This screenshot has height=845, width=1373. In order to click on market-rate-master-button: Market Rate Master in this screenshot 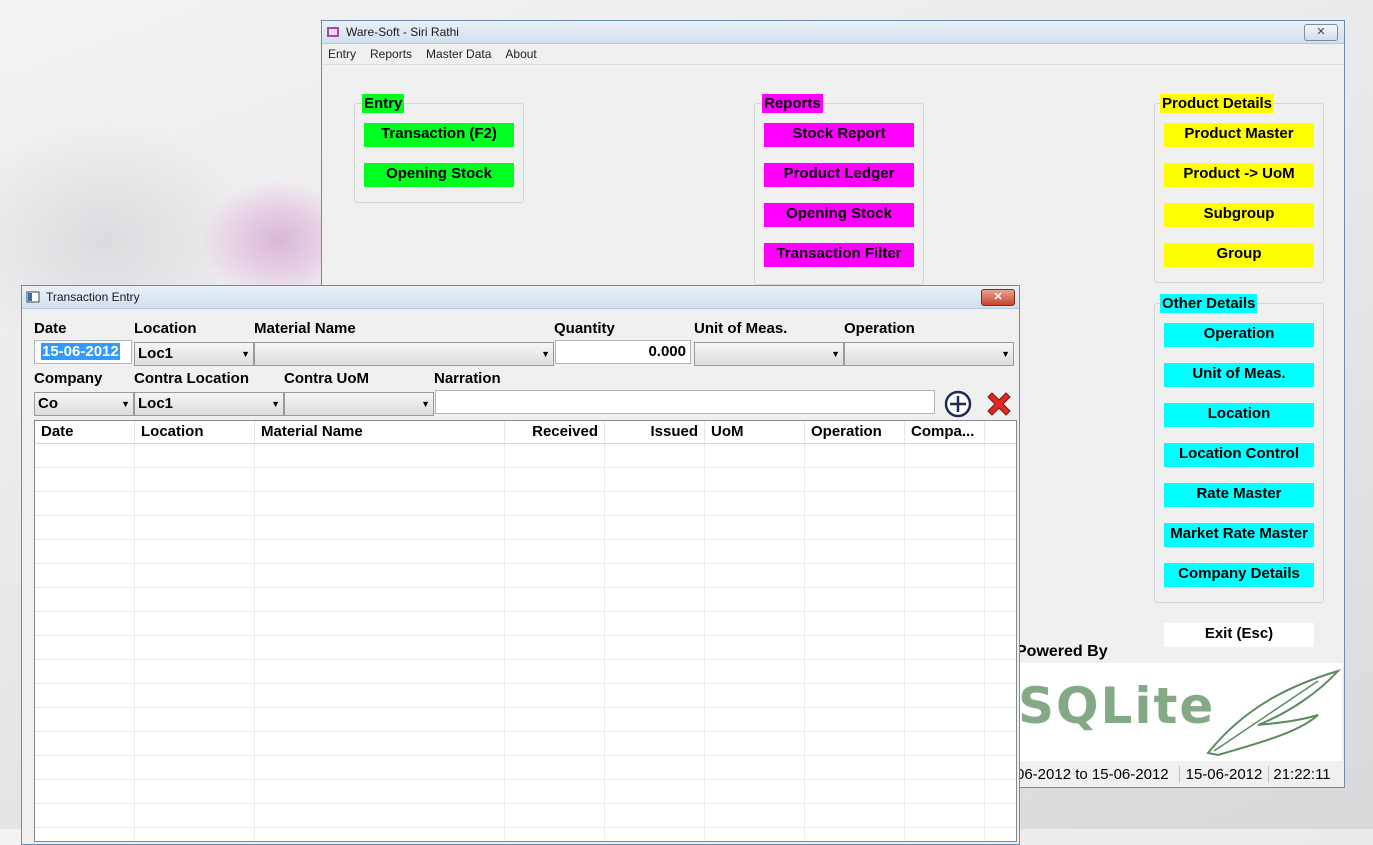, I will do `click(1239, 535)`.